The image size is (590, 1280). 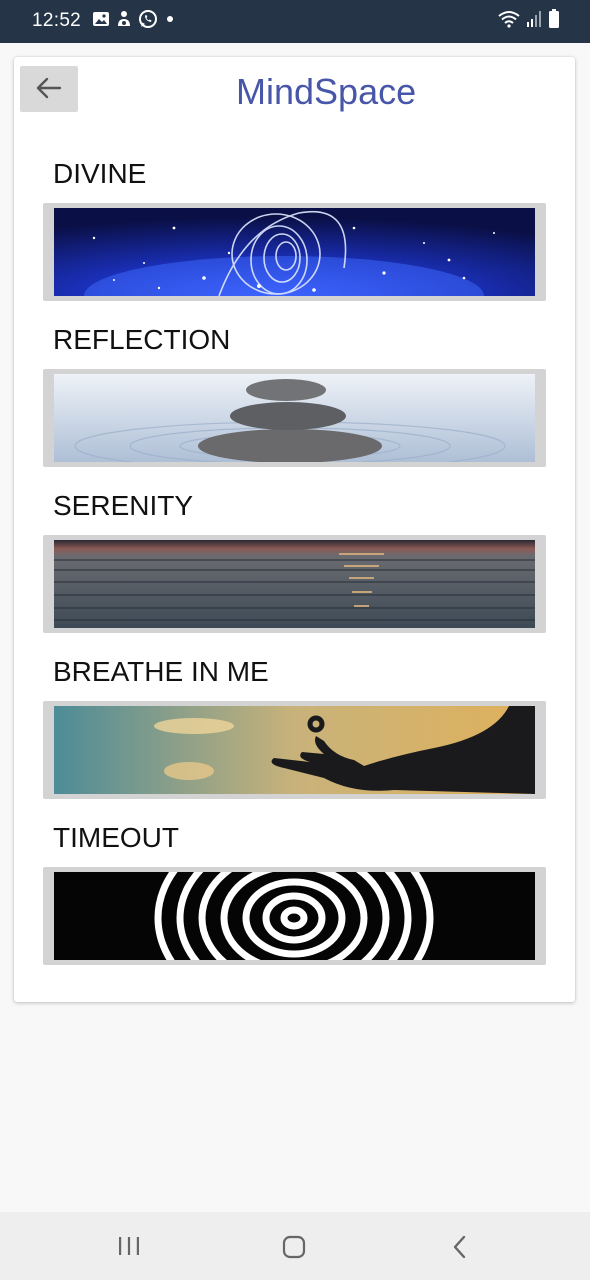 I want to click on navigation-bar, so click(x=295, y=1246).